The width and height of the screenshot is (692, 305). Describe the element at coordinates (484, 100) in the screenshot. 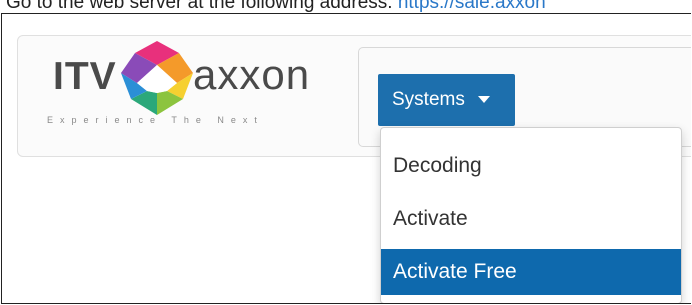

I see `caret-down-icon` at that location.